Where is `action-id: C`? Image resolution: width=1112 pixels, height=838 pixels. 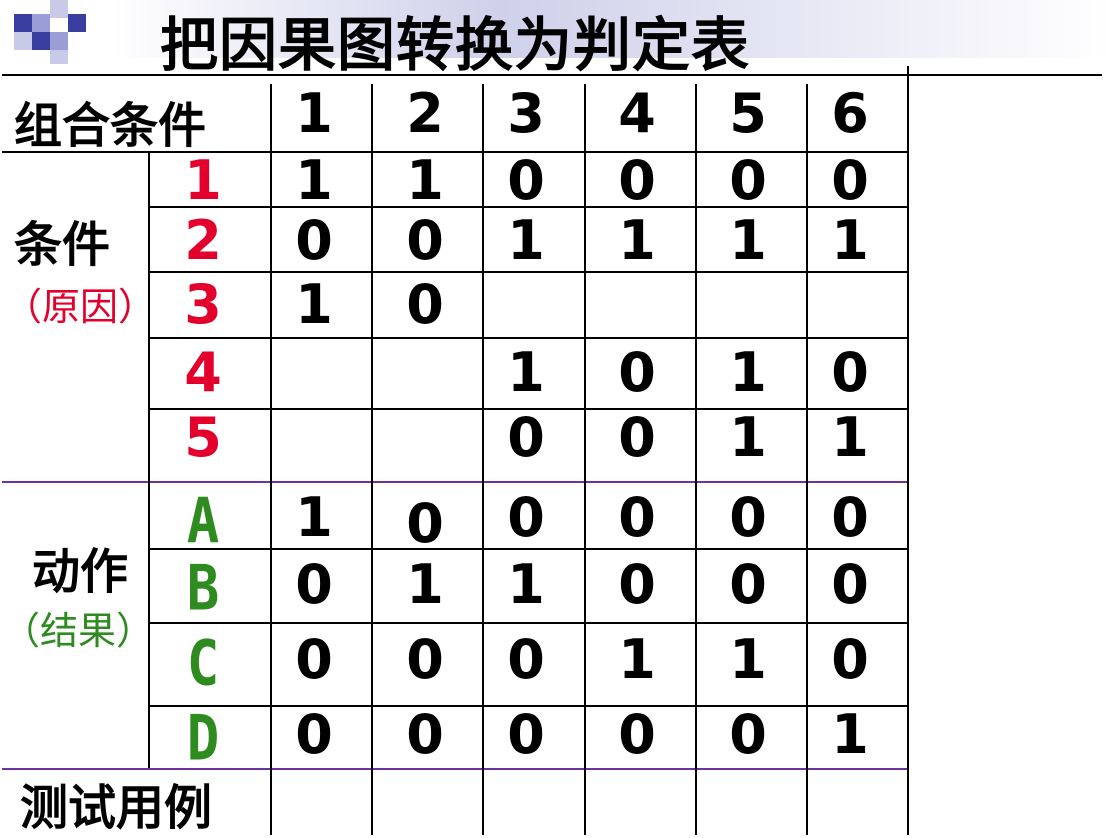 action-id: C is located at coordinates (203, 663).